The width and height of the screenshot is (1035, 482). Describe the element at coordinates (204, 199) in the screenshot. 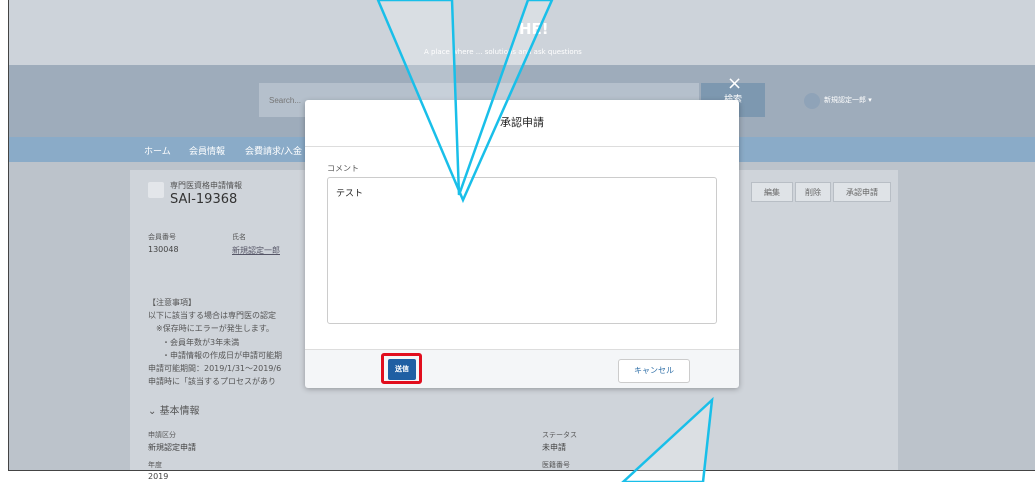

I see `record-id: SAI-19368` at that location.